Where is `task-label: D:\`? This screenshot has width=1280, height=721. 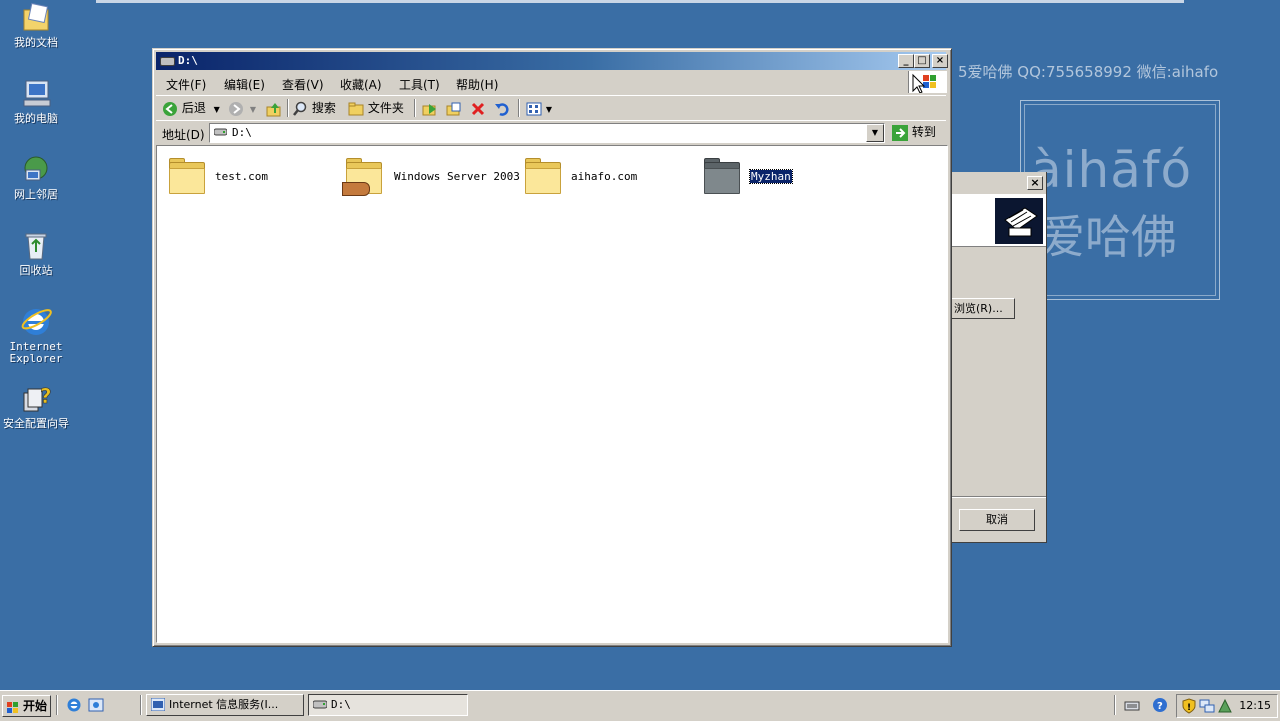 task-label: D:\ is located at coordinates (341, 704).